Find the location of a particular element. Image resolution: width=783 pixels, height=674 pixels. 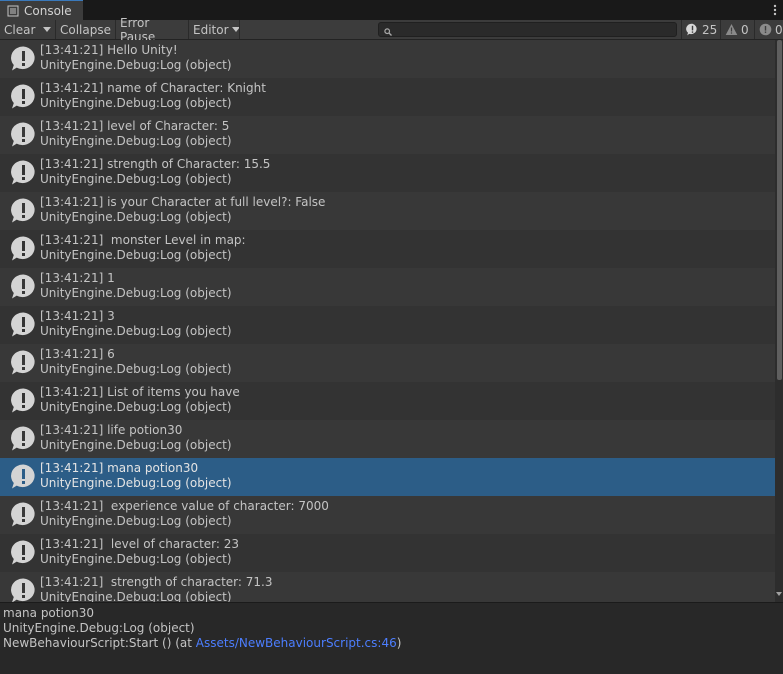

clear-label: Clear is located at coordinates (20, 29).